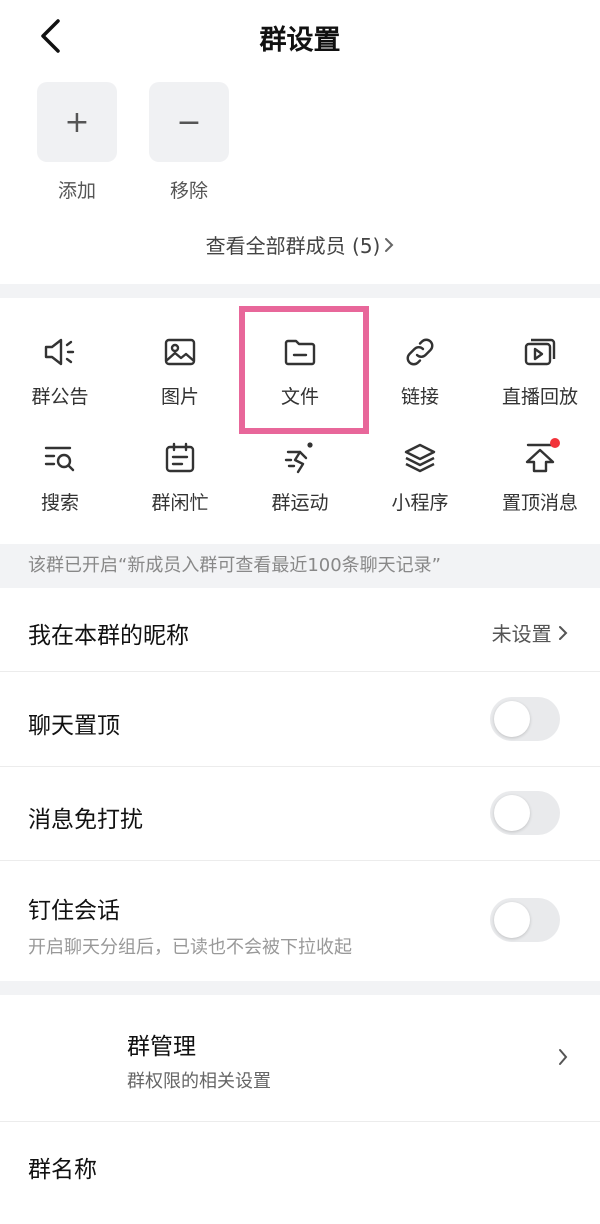  Describe the element at coordinates (300, 1058) in the screenshot. I see `group-manage-row: 群管理 群权限的相关设置` at that location.